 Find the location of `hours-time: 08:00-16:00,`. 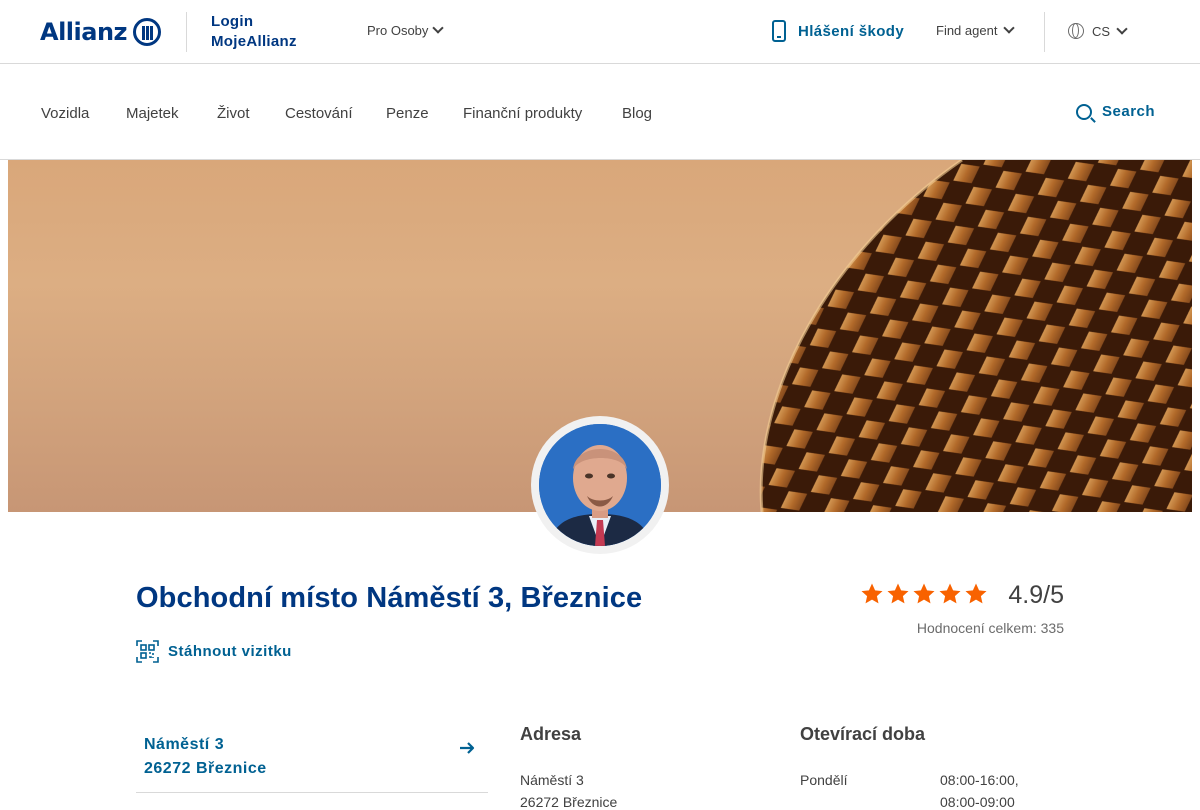

hours-time: 08:00-16:00, is located at coordinates (979, 780).